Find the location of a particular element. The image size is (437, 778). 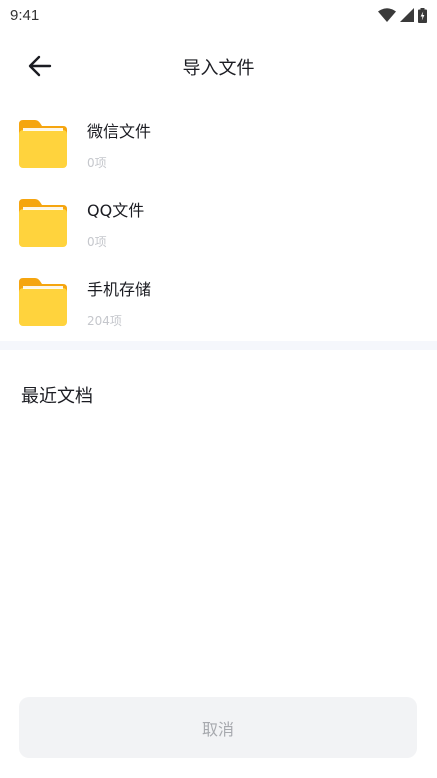

app-bar: 导入文件 is located at coordinates (218, 67).